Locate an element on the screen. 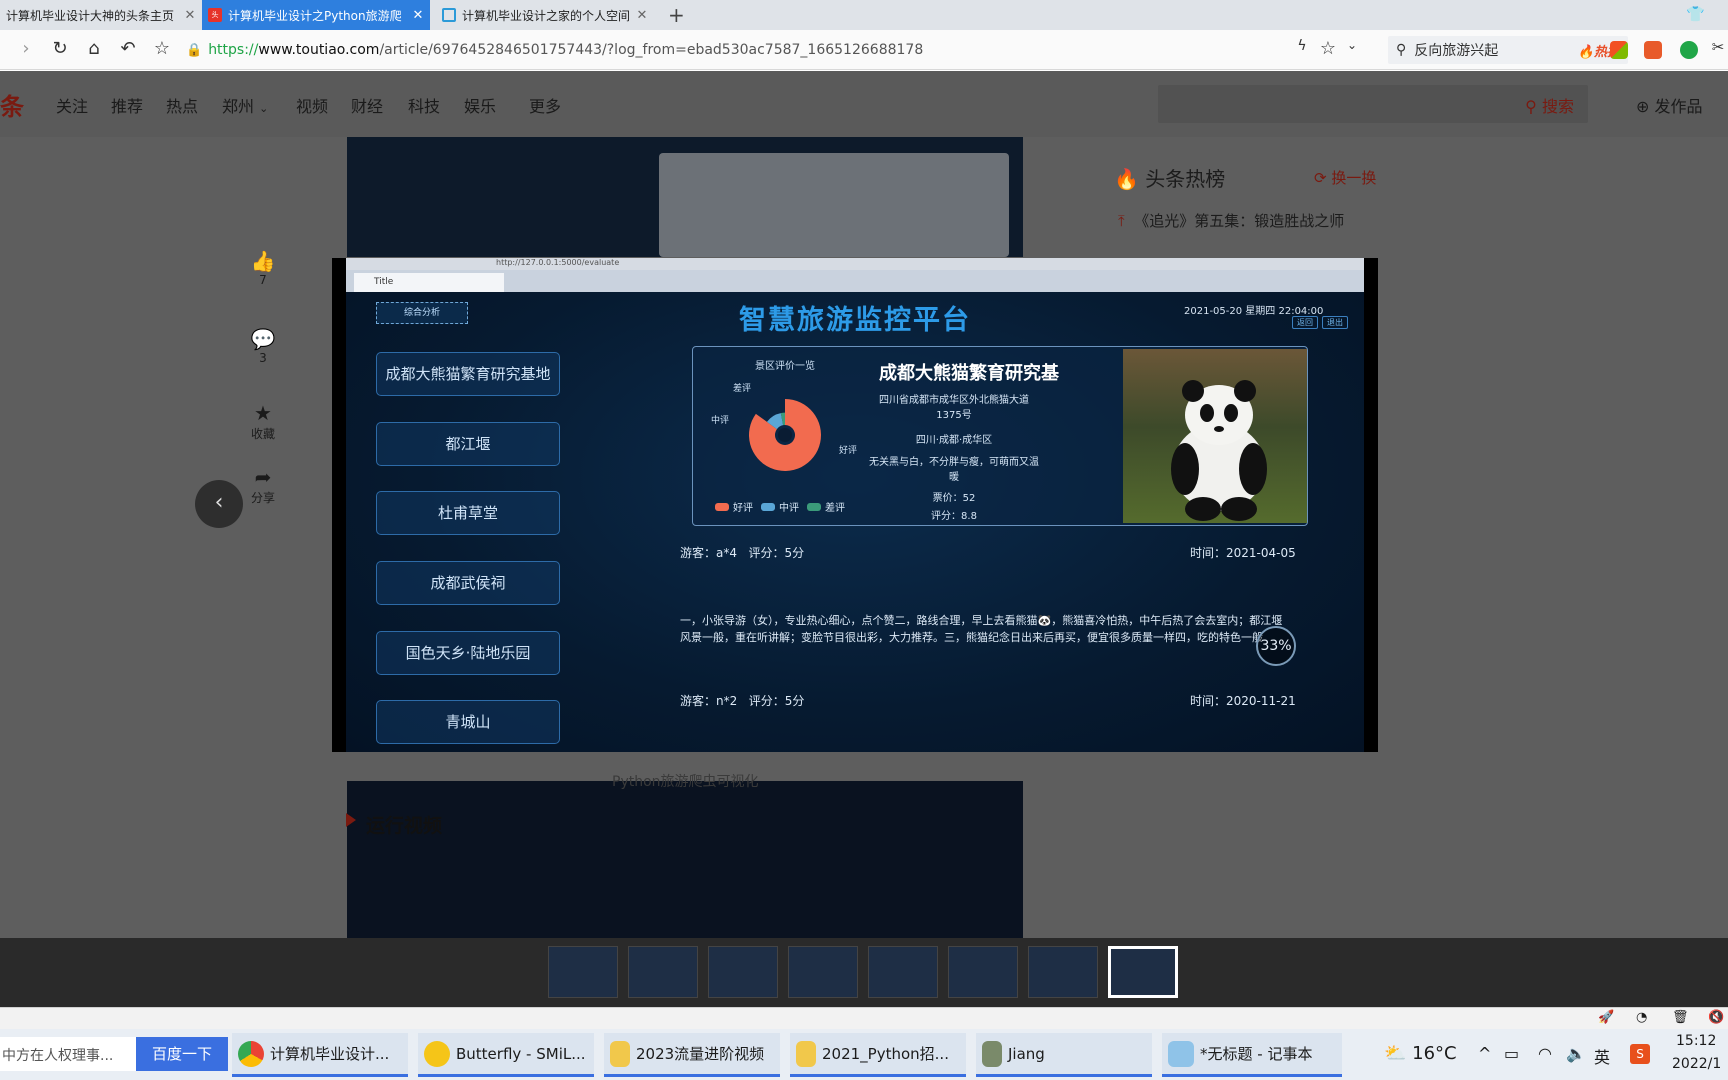 This screenshot has width=1728, height=1080. new-tab-icon: + is located at coordinates (676, 15).